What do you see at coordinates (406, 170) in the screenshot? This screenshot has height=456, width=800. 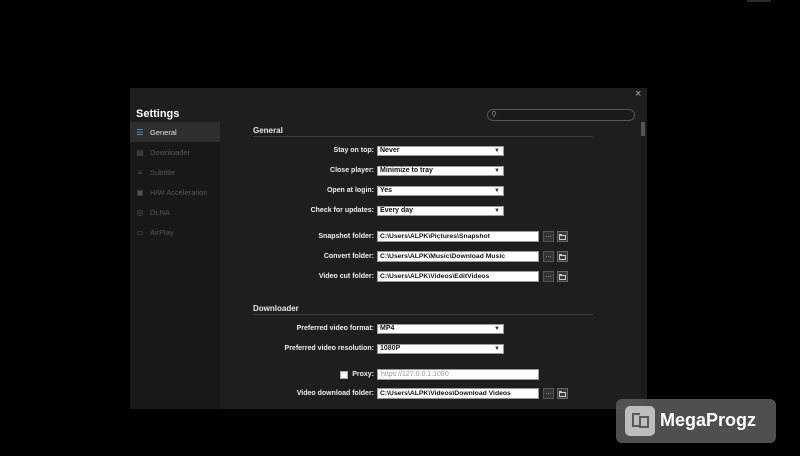 I see `select-value: Minimize to tray` at bounding box center [406, 170].